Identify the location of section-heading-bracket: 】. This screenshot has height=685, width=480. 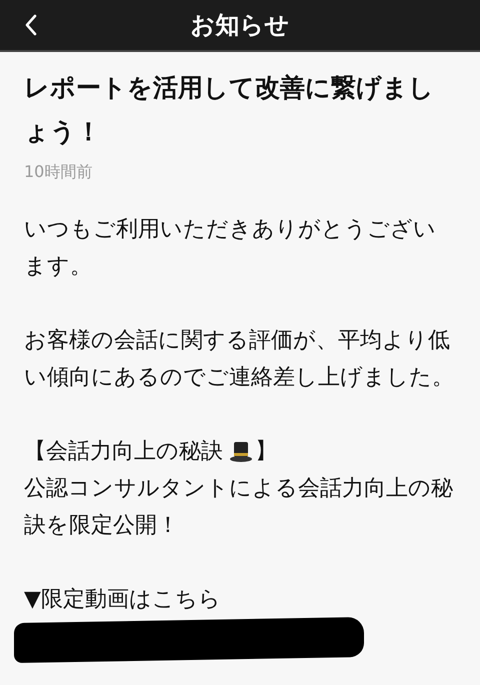
(266, 452).